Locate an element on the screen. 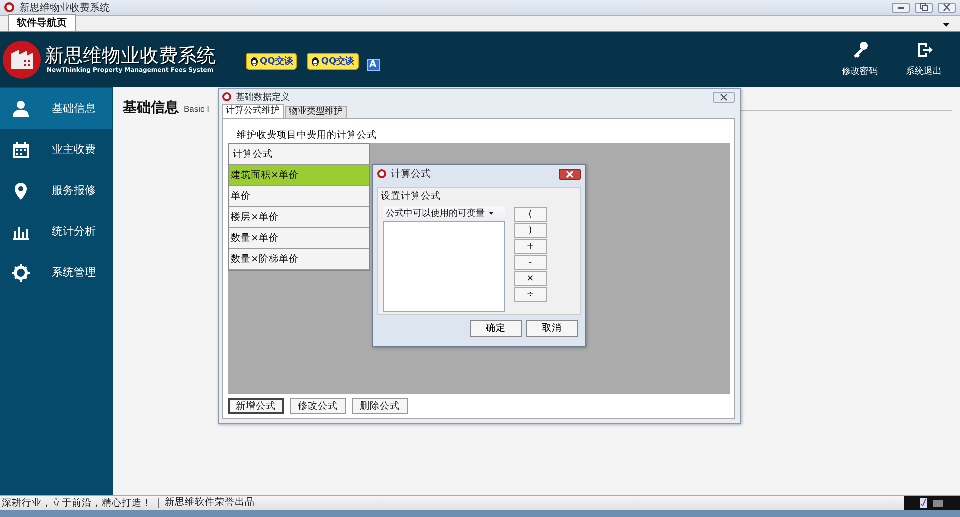 The width and height of the screenshot is (960, 517). sidebar-item: 系统管理 is located at coordinates (56, 272).